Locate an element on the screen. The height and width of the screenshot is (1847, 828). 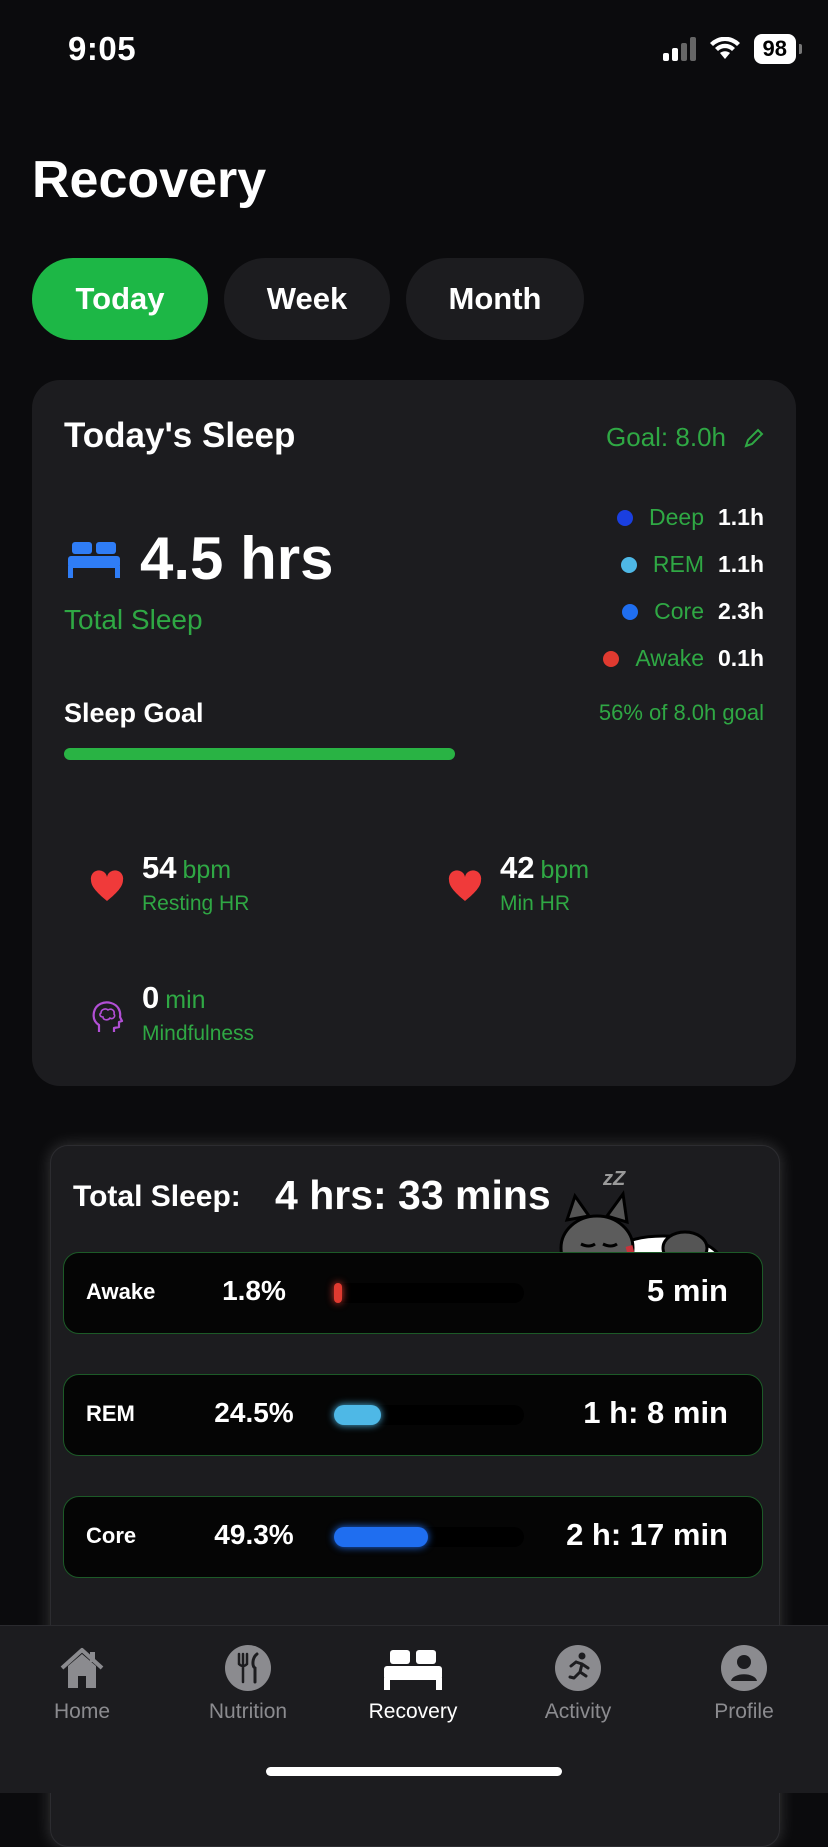
stage-row-rem: REM 24.5% 1 h: 8 min is located at coordinates (413, 1415).